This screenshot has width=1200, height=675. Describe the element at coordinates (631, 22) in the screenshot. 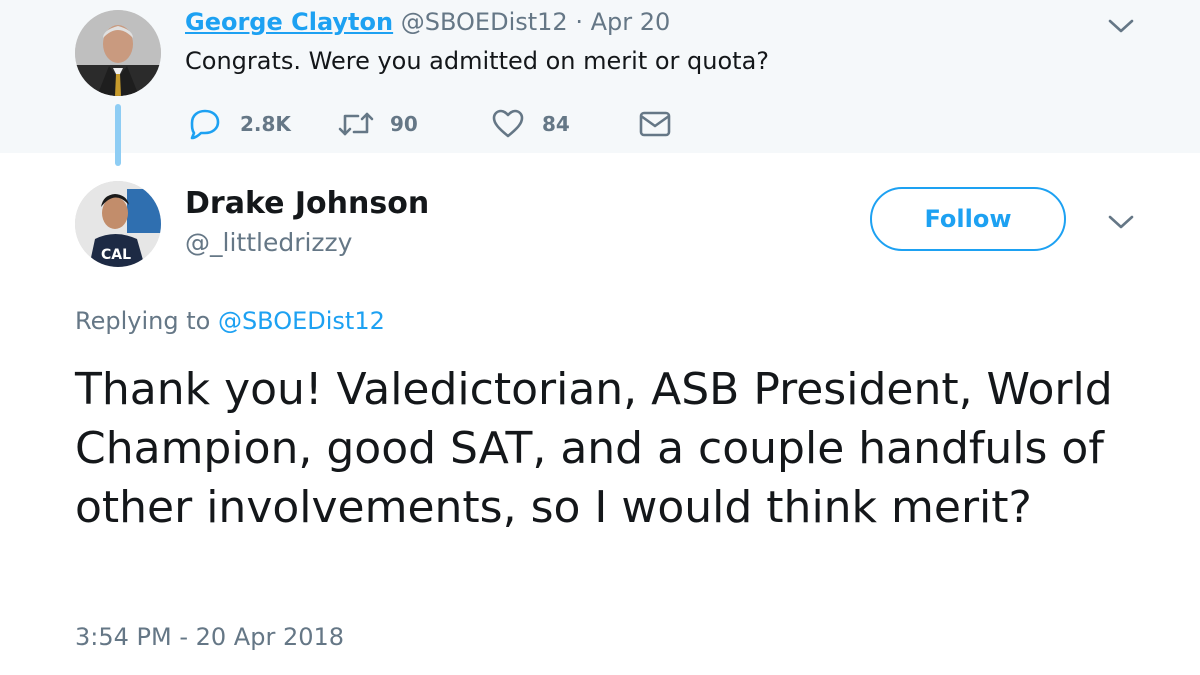

I see `tweet-date: Apr 20` at that location.